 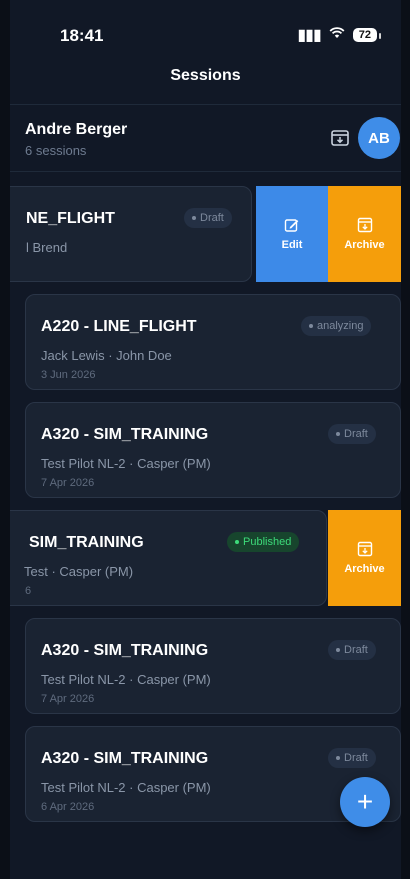 What do you see at coordinates (337, 35) in the screenshot?
I see `wifi-icon` at bounding box center [337, 35].